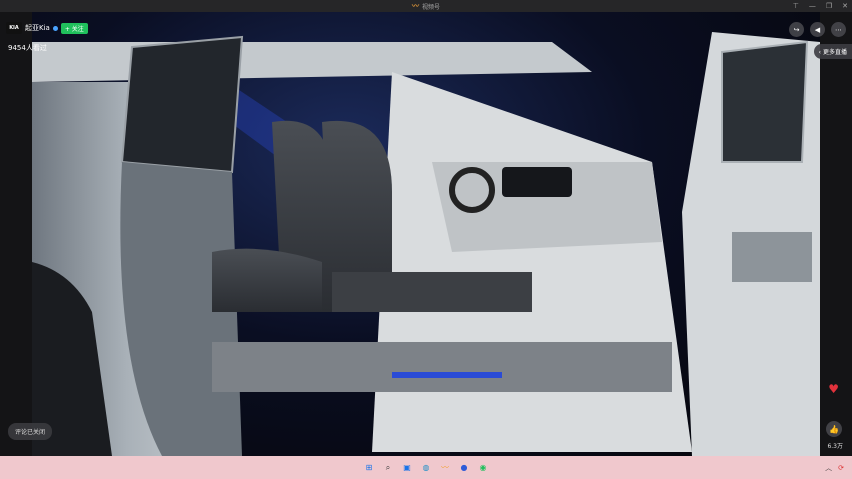 The width and height of the screenshot is (852, 479). Describe the element at coordinates (74, 28) in the screenshot. I see `follow-button: + 关注` at that location.